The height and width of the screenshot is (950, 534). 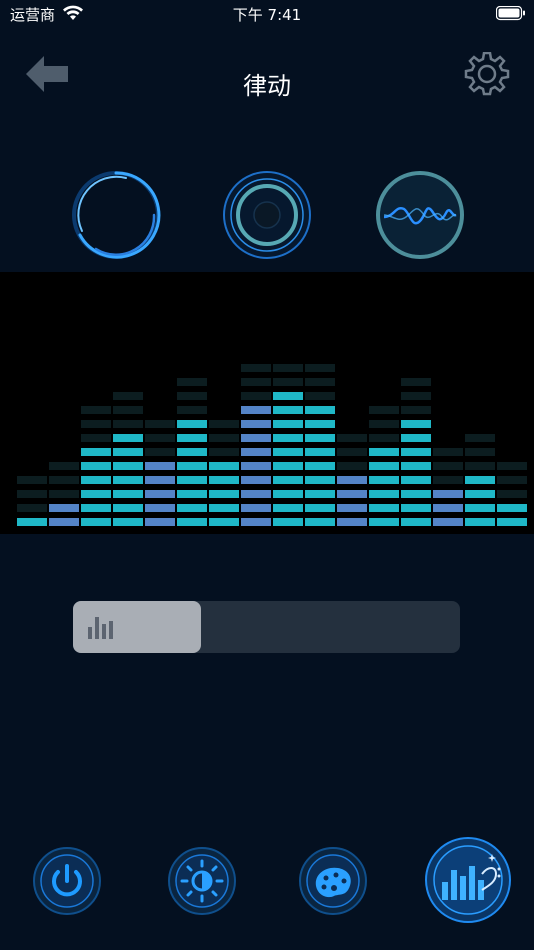 I want to click on ring-spinner-icon, so click(x=116, y=215).